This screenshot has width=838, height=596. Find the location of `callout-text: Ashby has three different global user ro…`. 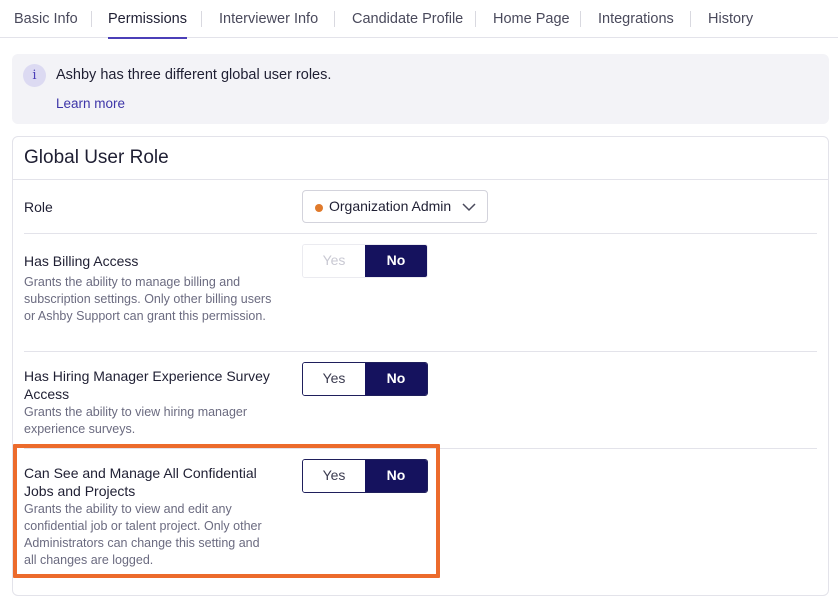

callout-text: Ashby has three different global user ro… is located at coordinates (194, 75).